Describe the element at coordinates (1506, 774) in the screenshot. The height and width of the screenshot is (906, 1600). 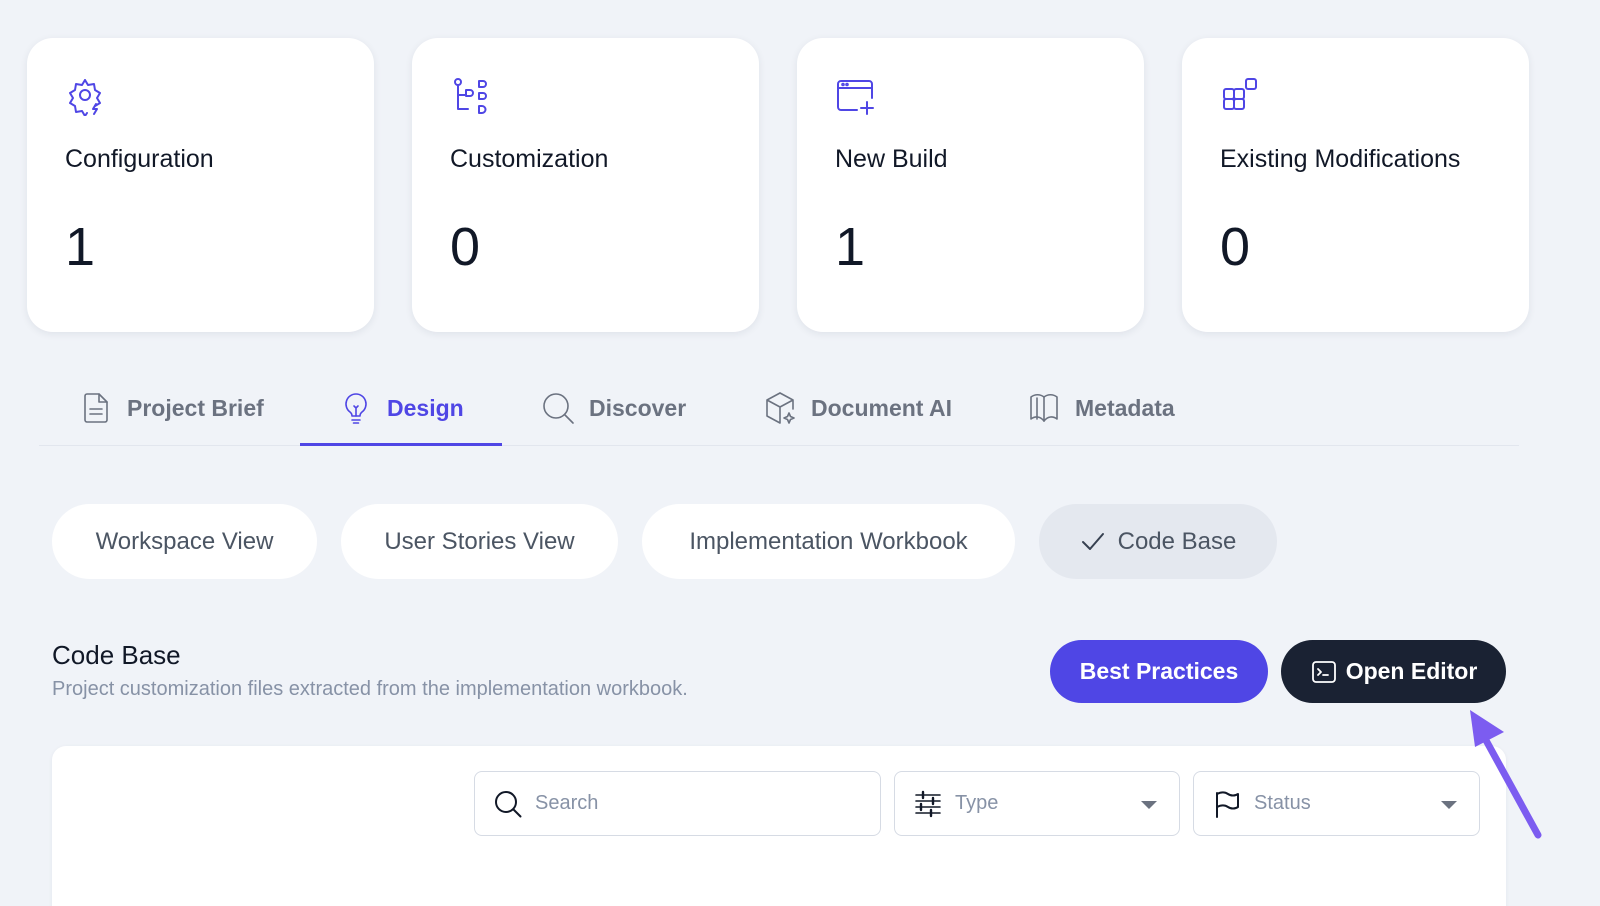
I see `annotation-arrow-icon` at that location.